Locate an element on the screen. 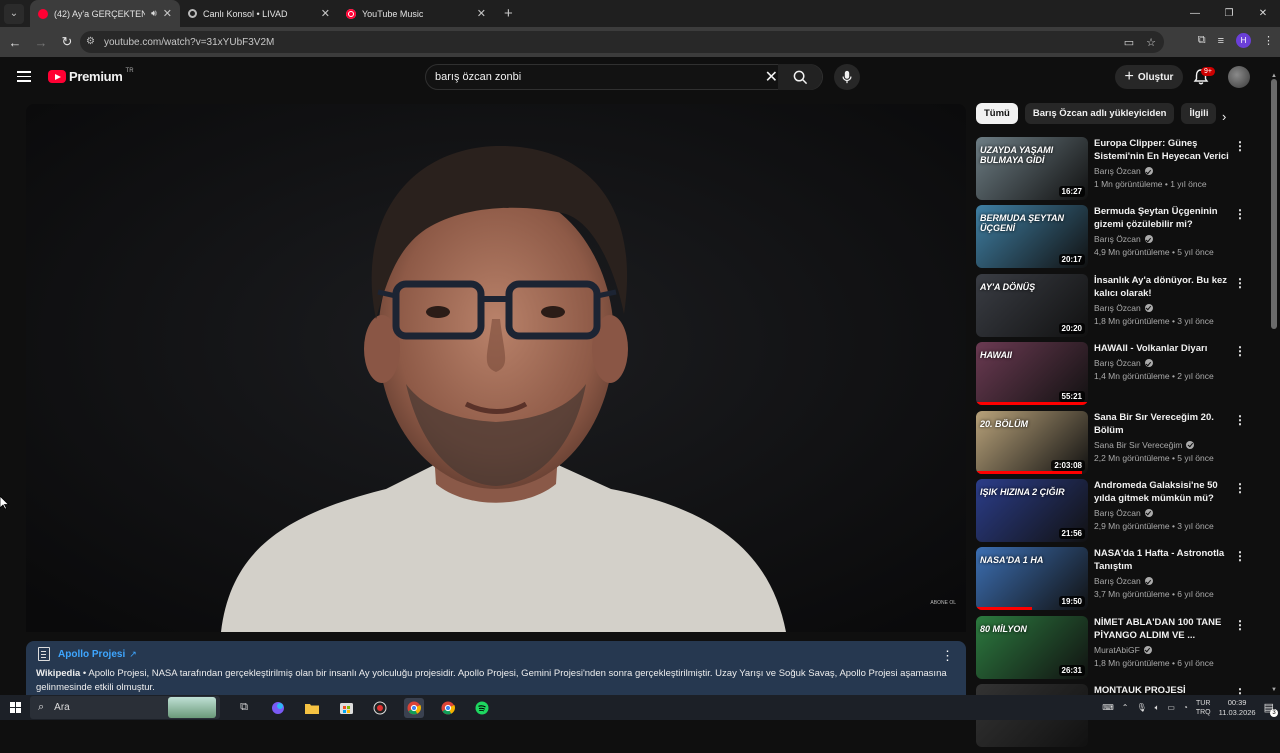  forward-arrow-icon: → is located at coordinates (41, 42).